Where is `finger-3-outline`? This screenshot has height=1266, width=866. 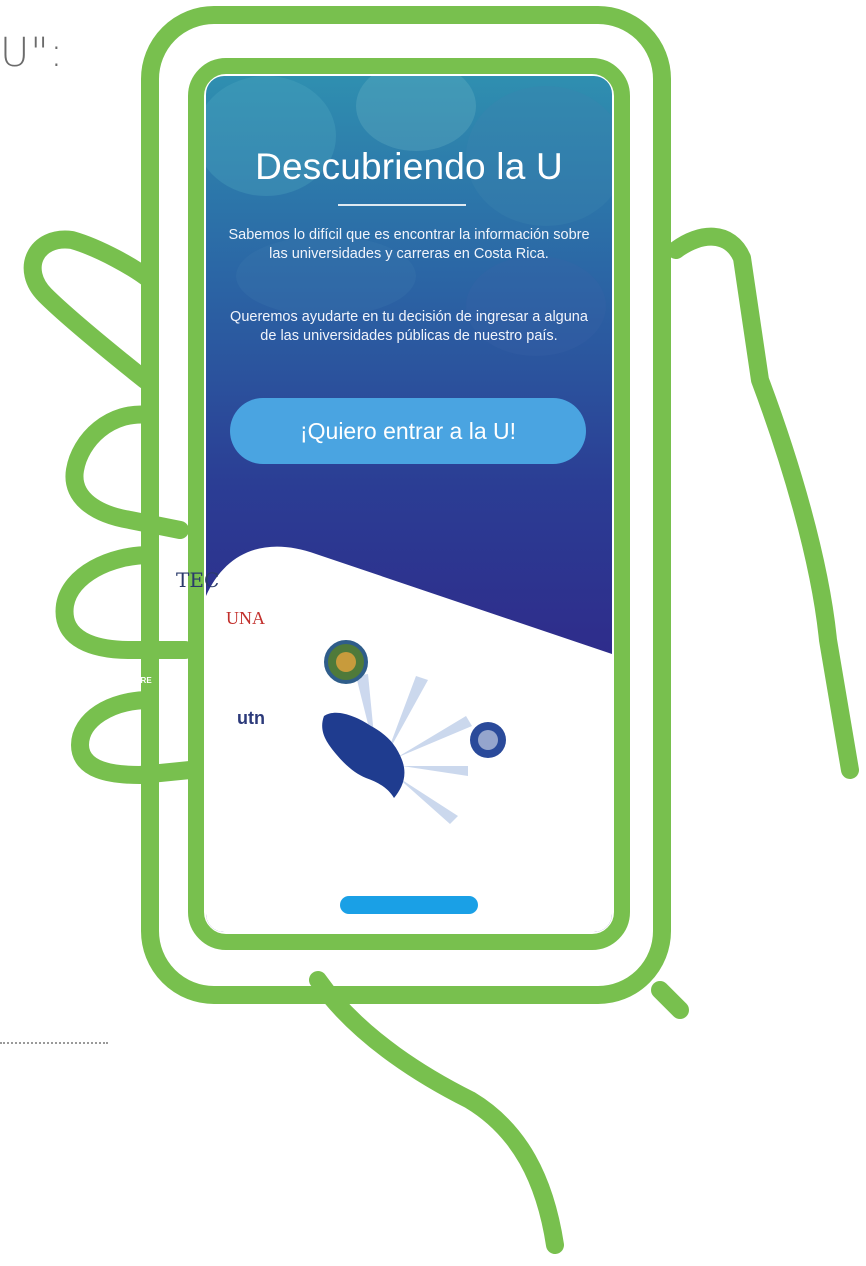 finger-3-outline is located at coordinates (124, 602).